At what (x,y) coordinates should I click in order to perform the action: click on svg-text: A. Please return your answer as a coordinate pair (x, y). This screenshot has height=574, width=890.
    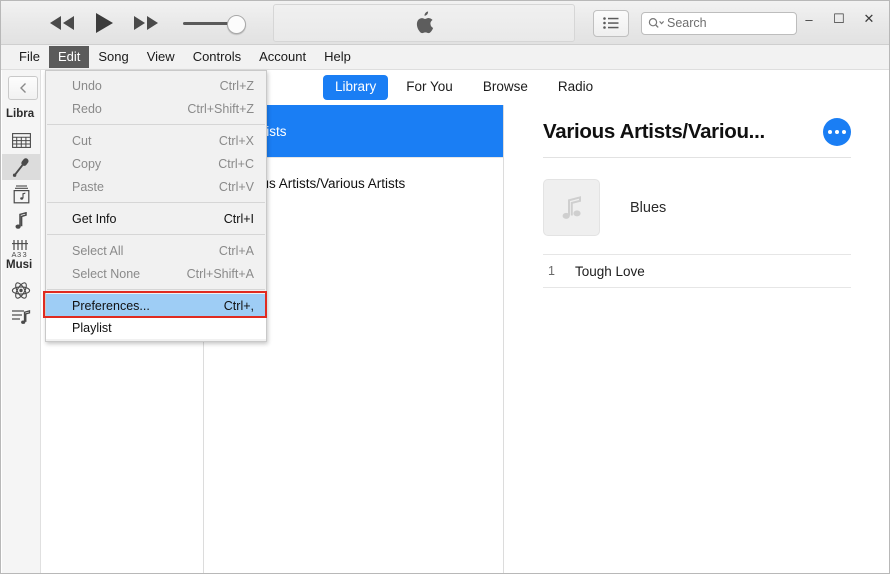
    Looking at the image, I should click on (13, 254).